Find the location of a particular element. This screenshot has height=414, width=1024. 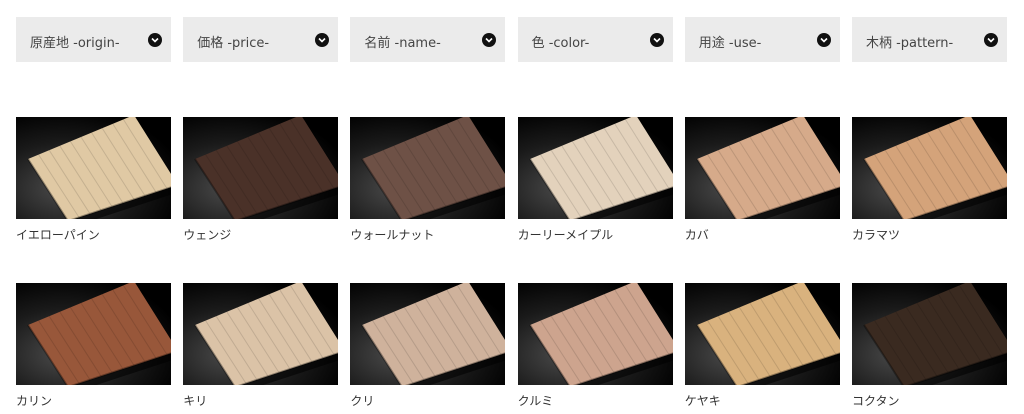

wood-card: コクタン is located at coordinates (929, 346).